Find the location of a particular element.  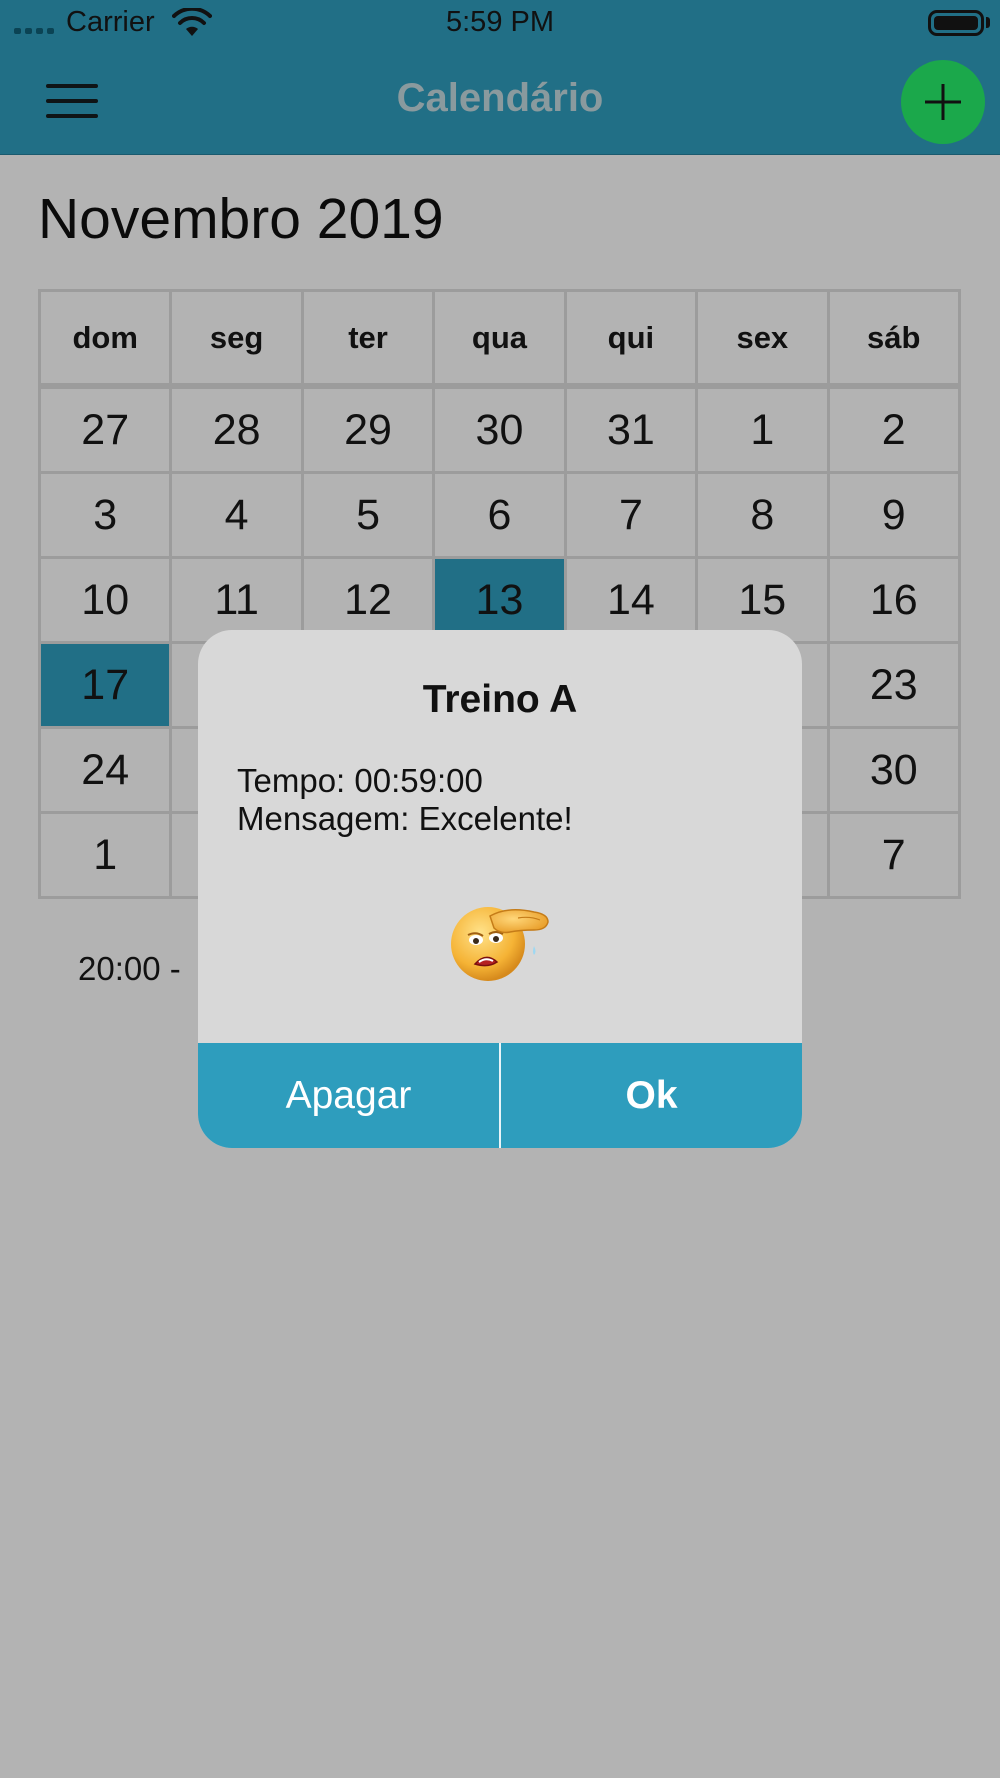

calendar-day: 27 is located at coordinates (105, 429).